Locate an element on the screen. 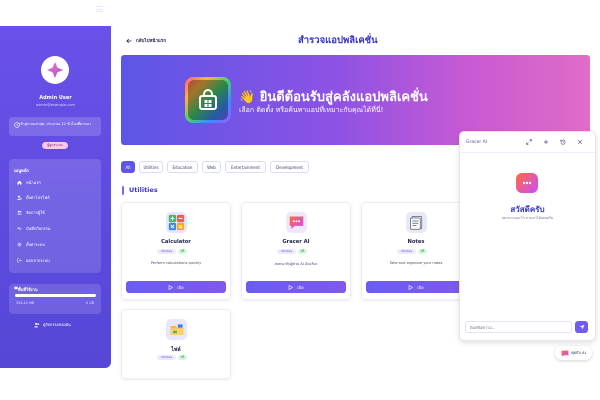 Image resolution: width=600 pixels, height=400 pixels. app-name: Calculator is located at coordinates (176, 242).